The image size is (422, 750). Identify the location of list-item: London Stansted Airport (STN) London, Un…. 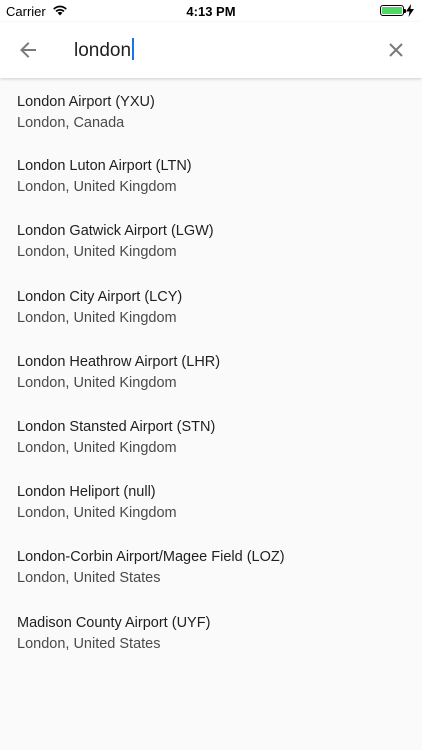
(211, 436).